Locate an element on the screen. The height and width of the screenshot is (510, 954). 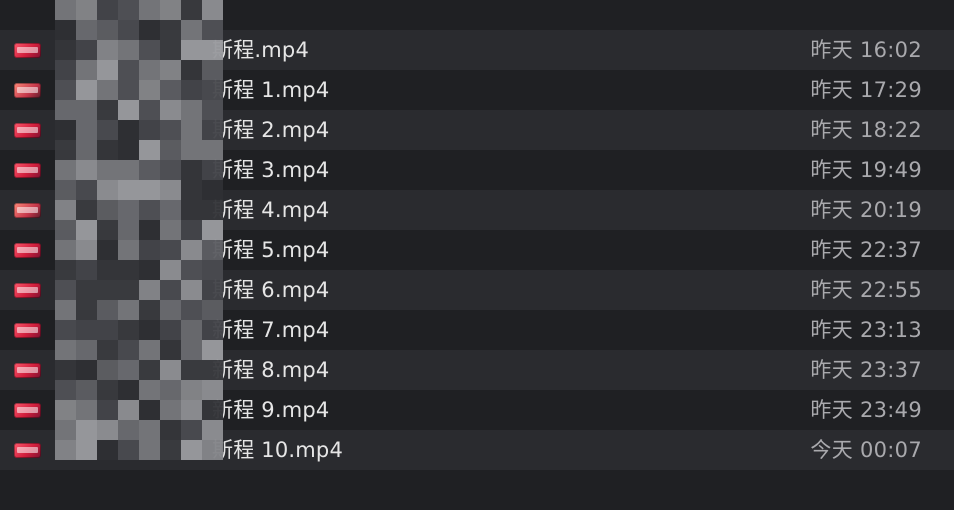
file-name: 斯程 4.mp4 is located at coordinates (270, 210).